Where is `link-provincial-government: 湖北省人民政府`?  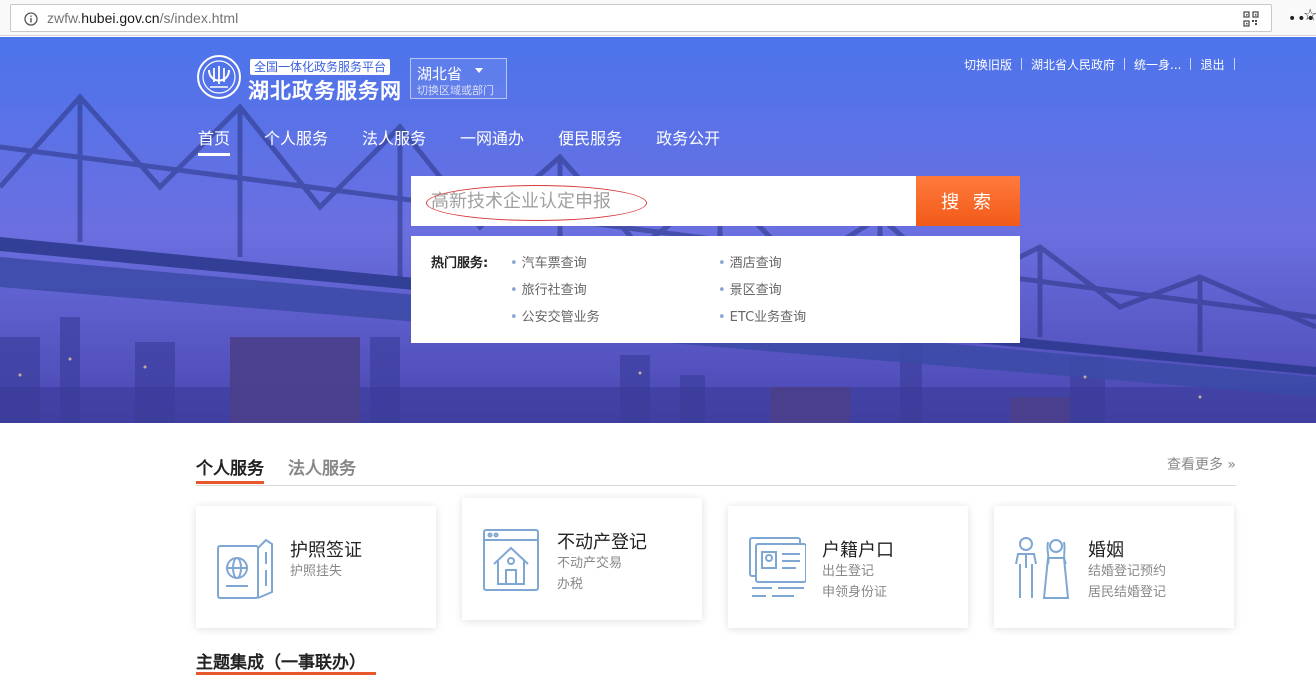 link-provincial-government: 湖北省人民政府 is located at coordinates (1073, 64).